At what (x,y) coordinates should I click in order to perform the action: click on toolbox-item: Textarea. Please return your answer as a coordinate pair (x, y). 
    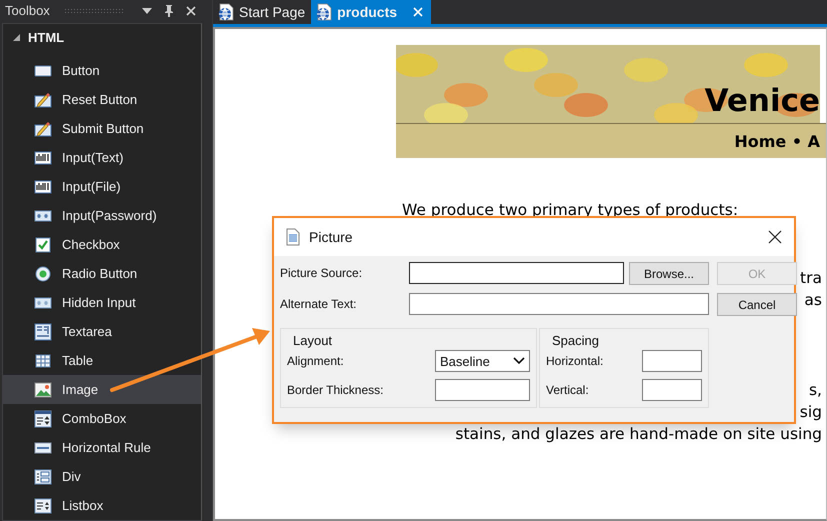
    Looking at the image, I should click on (102, 331).